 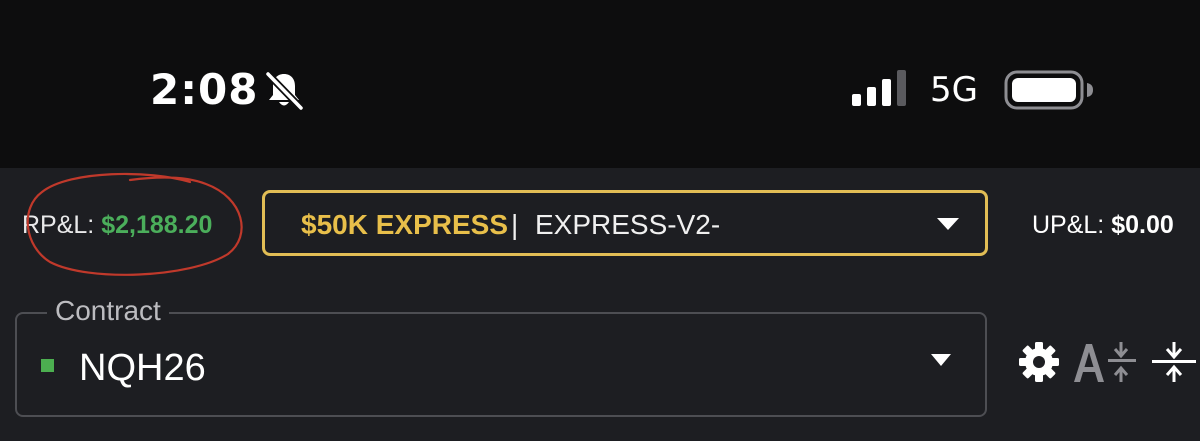 What do you see at coordinates (204, 89) in the screenshot?
I see `status-time: 2:08` at bounding box center [204, 89].